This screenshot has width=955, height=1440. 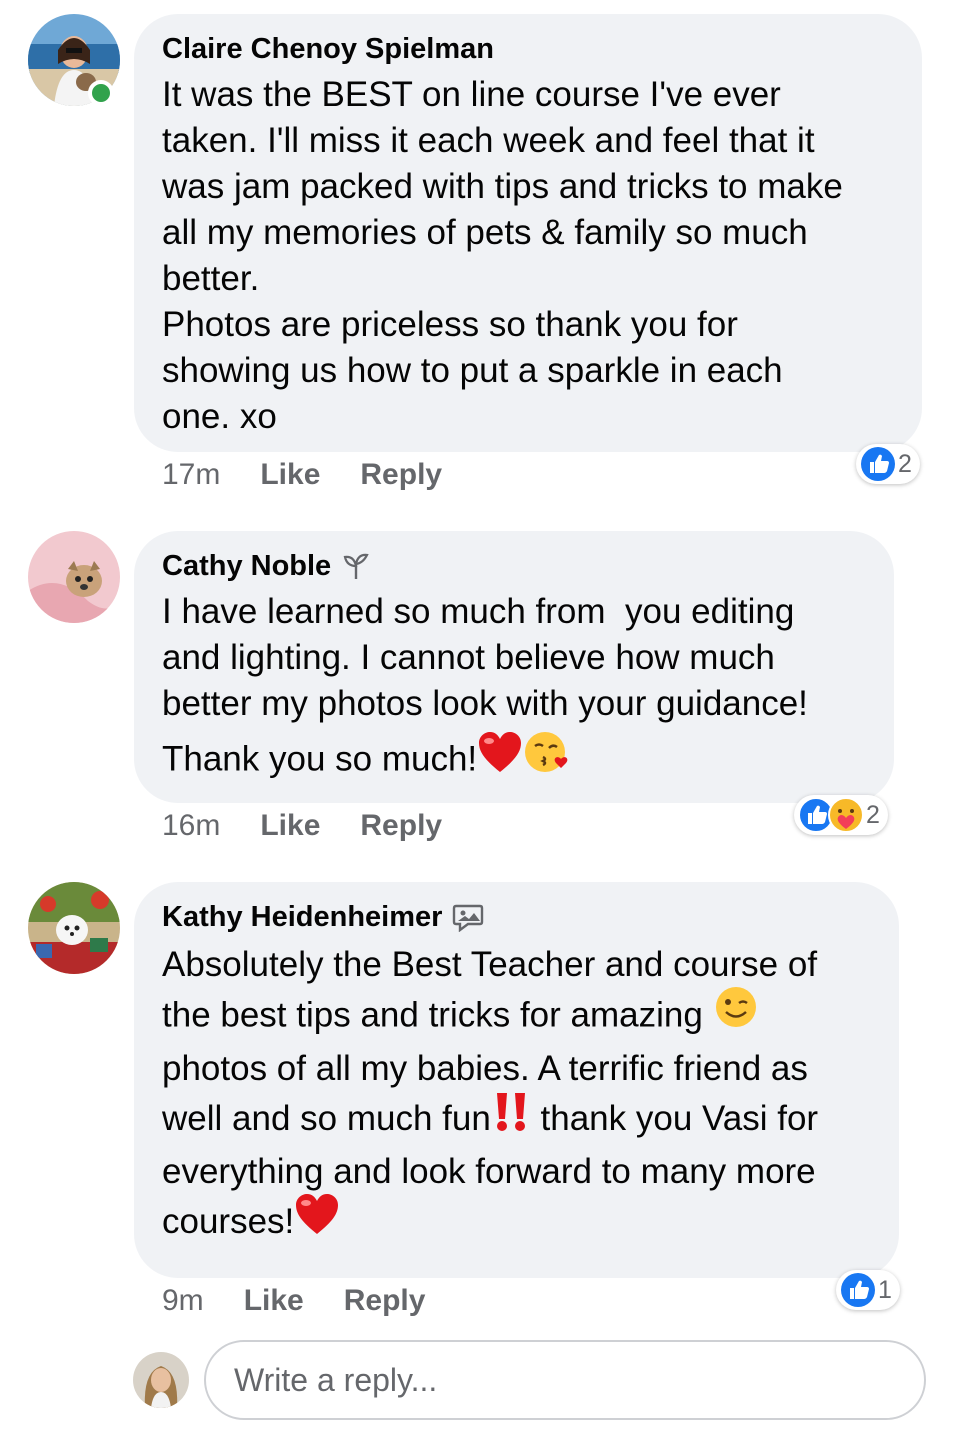 What do you see at coordinates (246, 566) in the screenshot?
I see `comment-author: Cathy Noble` at bounding box center [246, 566].